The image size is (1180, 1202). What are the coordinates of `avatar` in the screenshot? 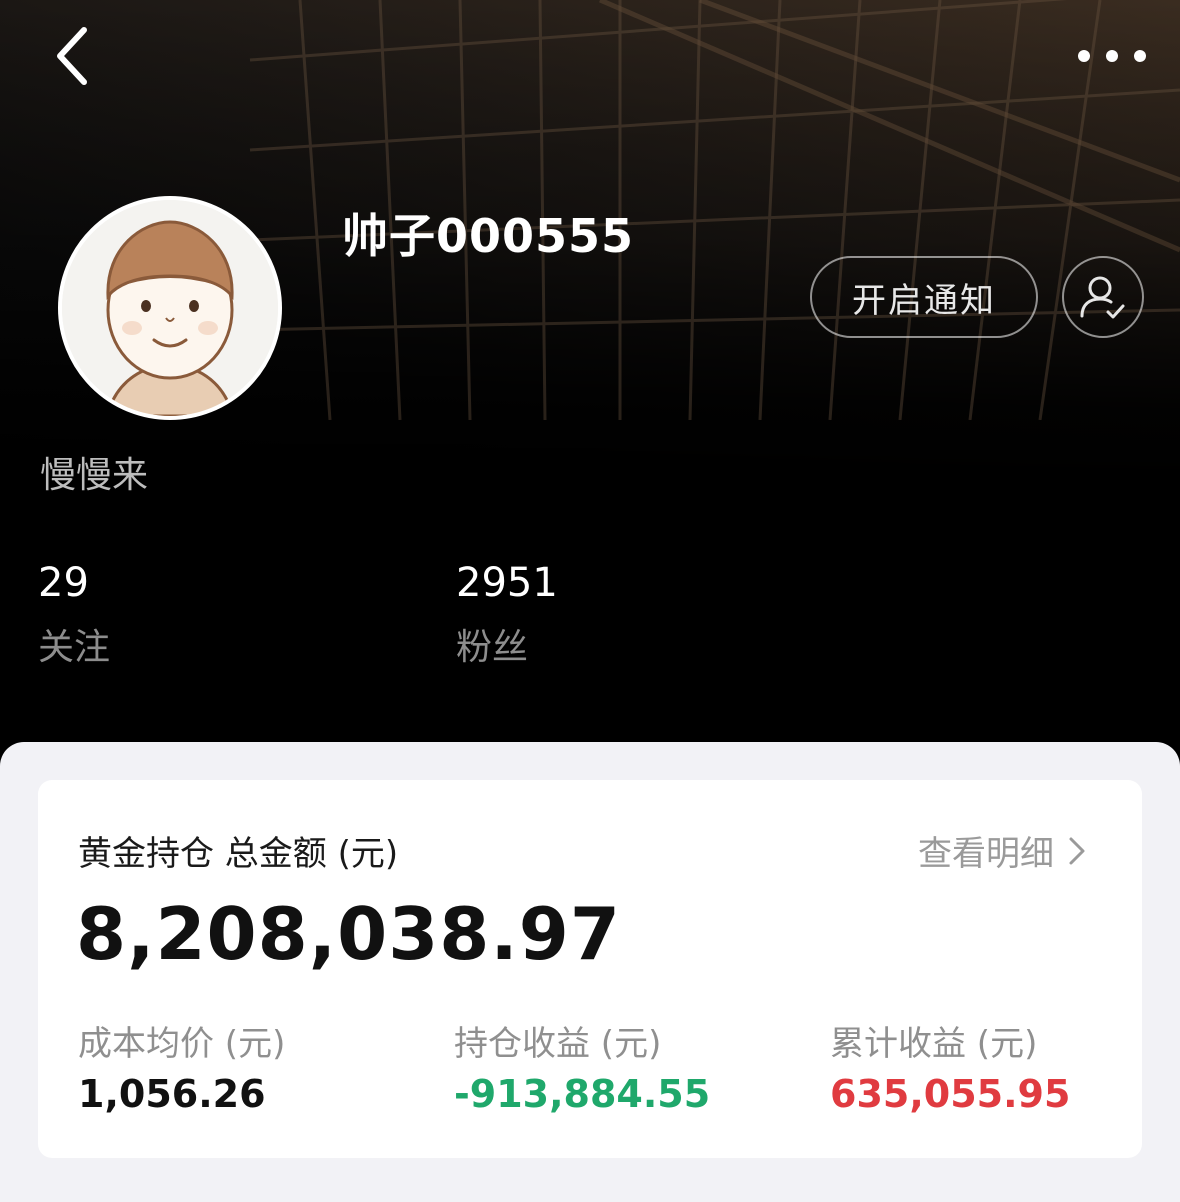 It's located at (170, 308).